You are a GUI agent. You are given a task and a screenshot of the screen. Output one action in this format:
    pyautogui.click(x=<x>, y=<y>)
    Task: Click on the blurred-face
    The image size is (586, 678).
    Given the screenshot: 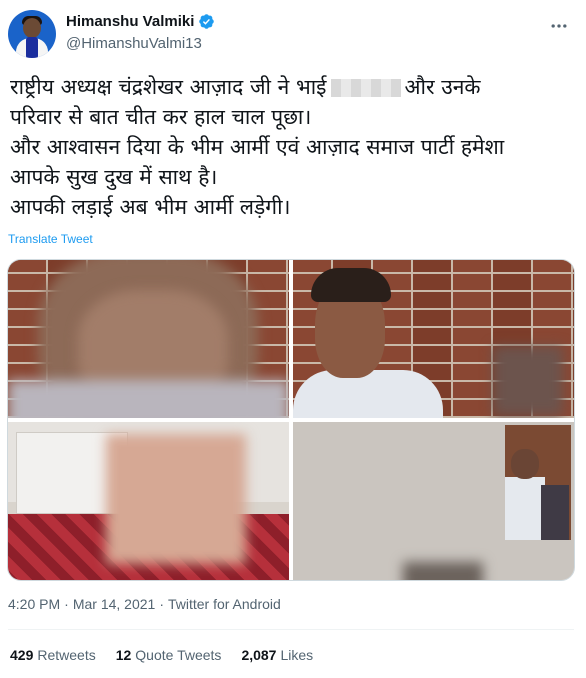 What is the action you would take?
    pyautogui.click(x=528, y=381)
    